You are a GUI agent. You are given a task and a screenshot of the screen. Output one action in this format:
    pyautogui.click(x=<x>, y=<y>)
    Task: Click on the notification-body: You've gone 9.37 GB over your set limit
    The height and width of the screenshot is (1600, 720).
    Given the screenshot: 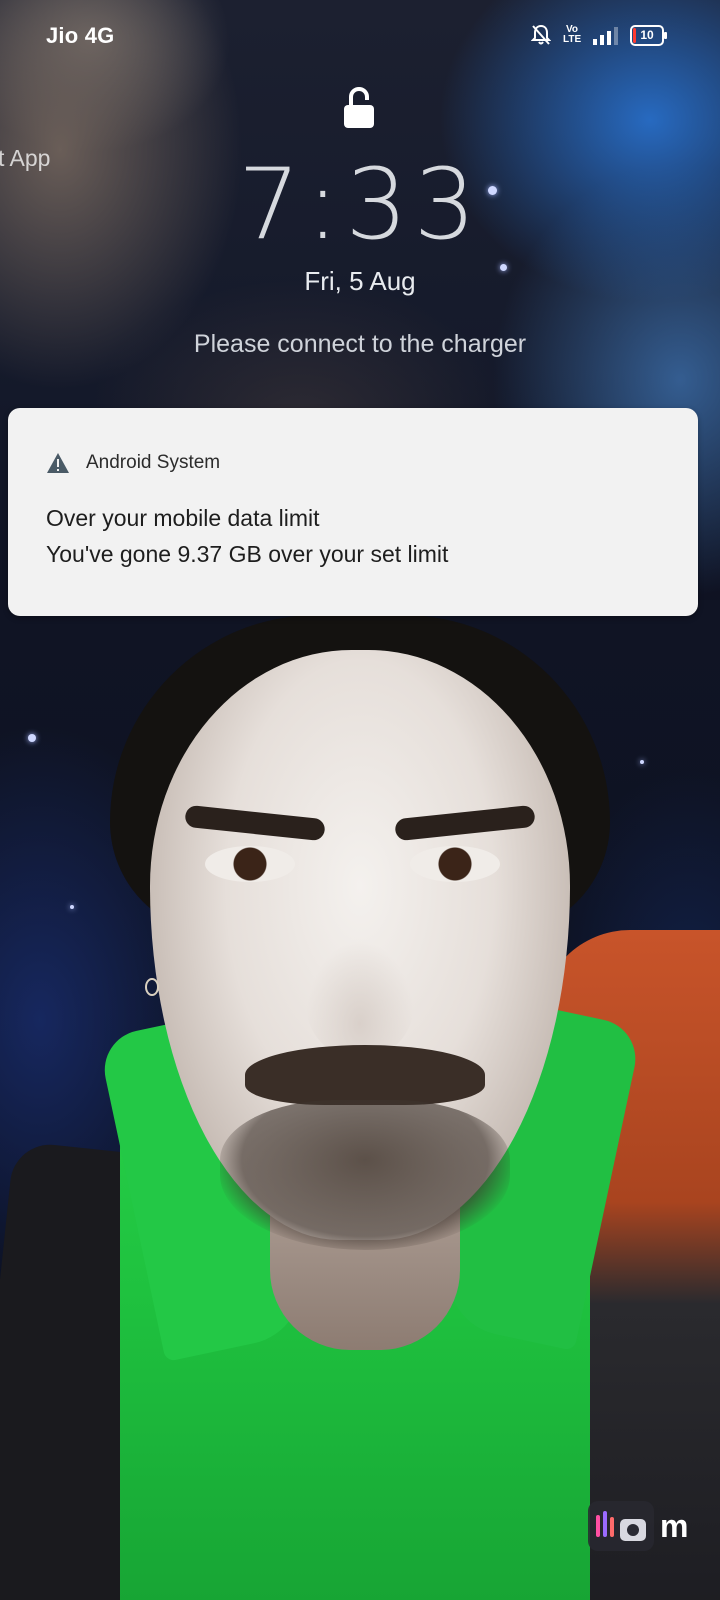 What is the action you would take?
    pyautogui.click(x=247, y=554)
    